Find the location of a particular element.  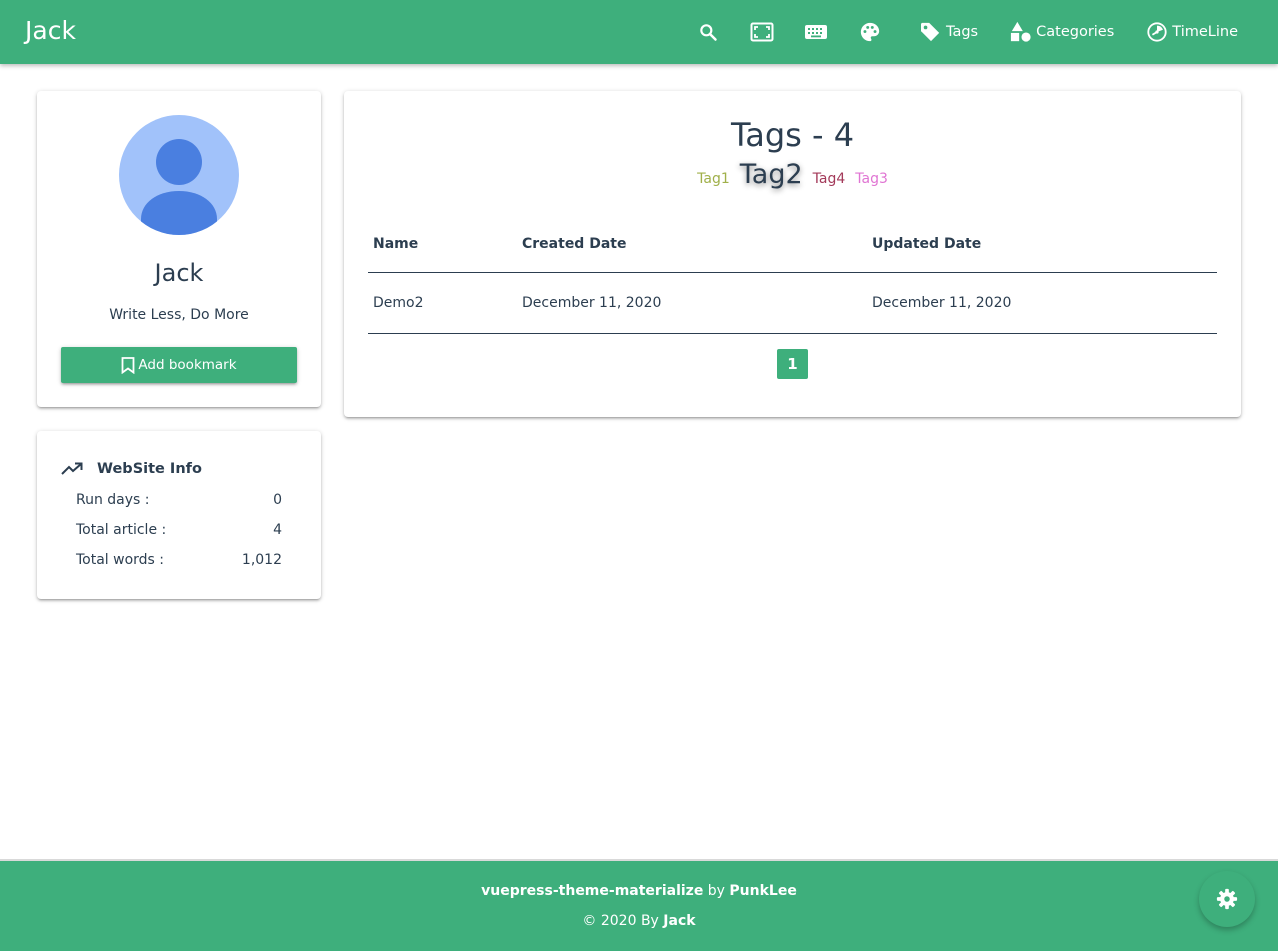

tag-link-tag3: Tag3 is located at coordinates (871, 179).